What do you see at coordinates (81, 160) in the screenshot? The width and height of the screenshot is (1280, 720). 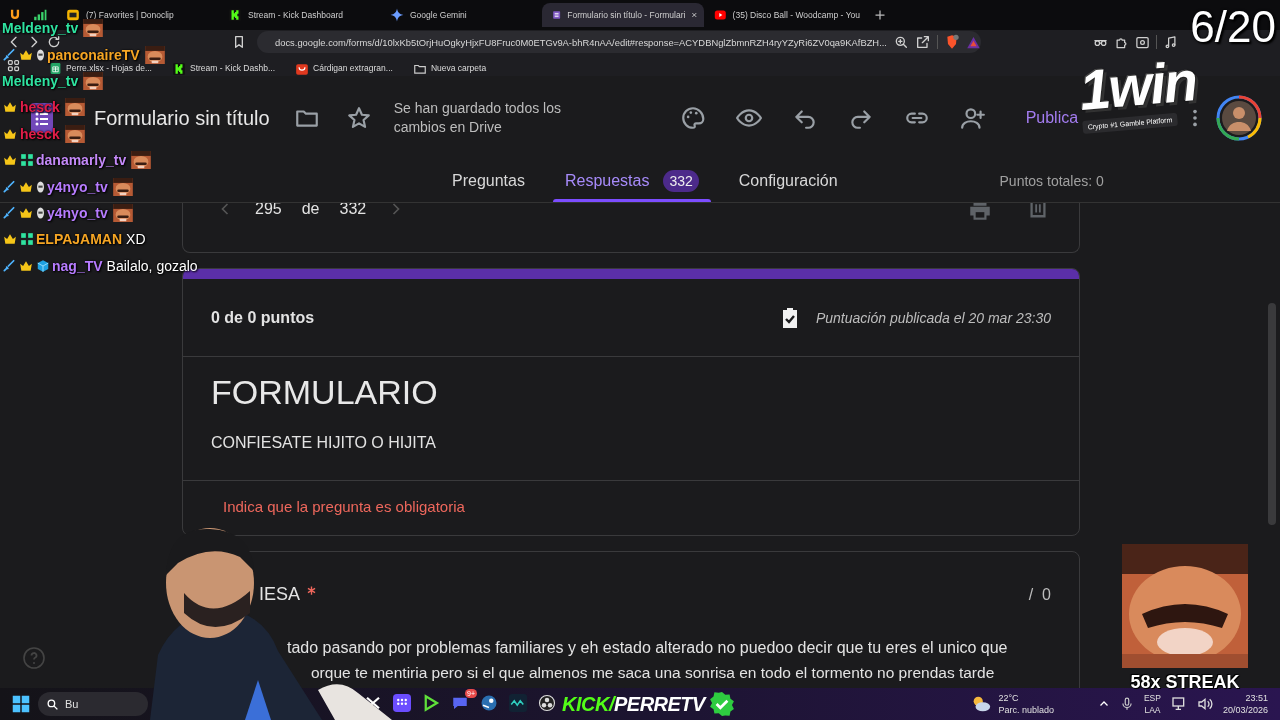 I see `chat-username: danamarly_tv` at bounding box center [81, 160].